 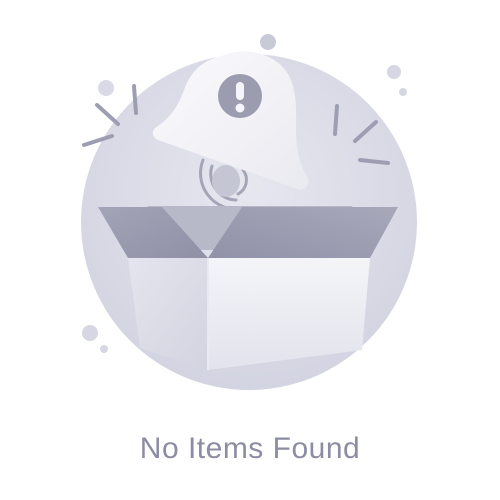 I want to click on empty-state-message: No Items Found, so click(x=250, y=448).